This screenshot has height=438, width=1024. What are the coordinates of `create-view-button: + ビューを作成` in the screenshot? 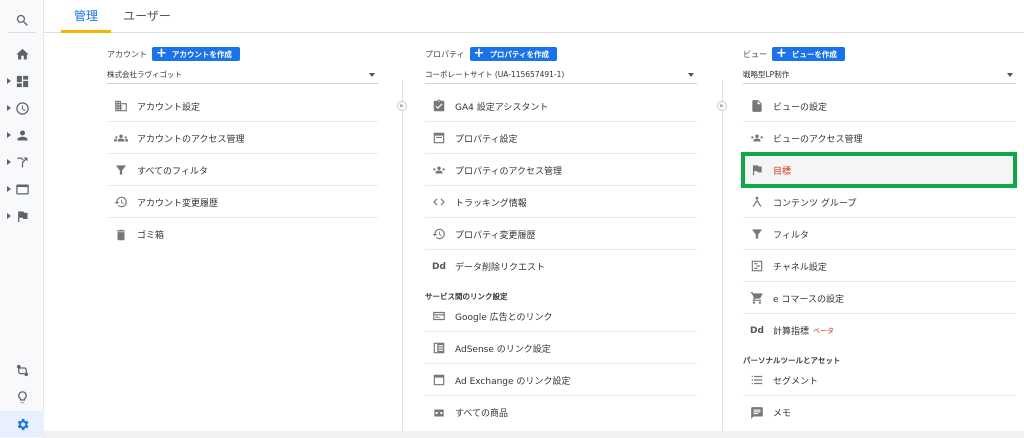 It's located at (808, 54).